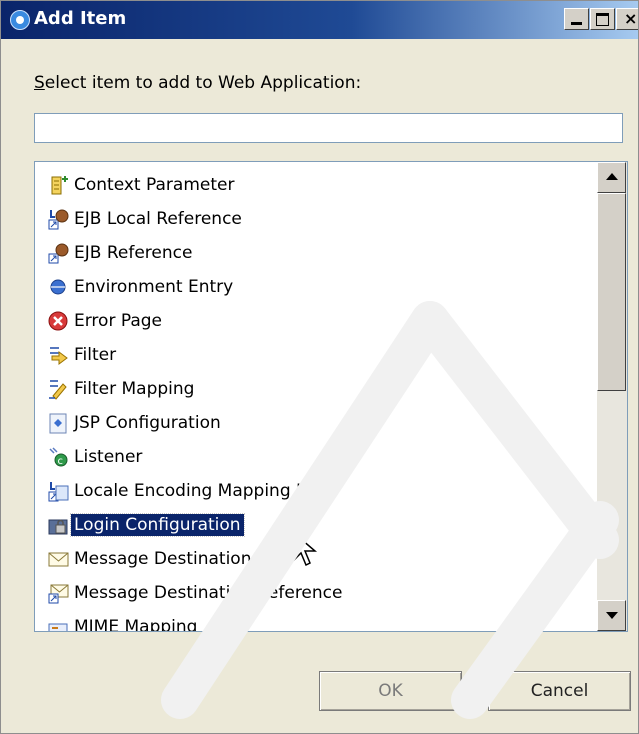  Describe the element at coordinates (611, 292) in the screenshot. I see `scroll-thumb` at that location.